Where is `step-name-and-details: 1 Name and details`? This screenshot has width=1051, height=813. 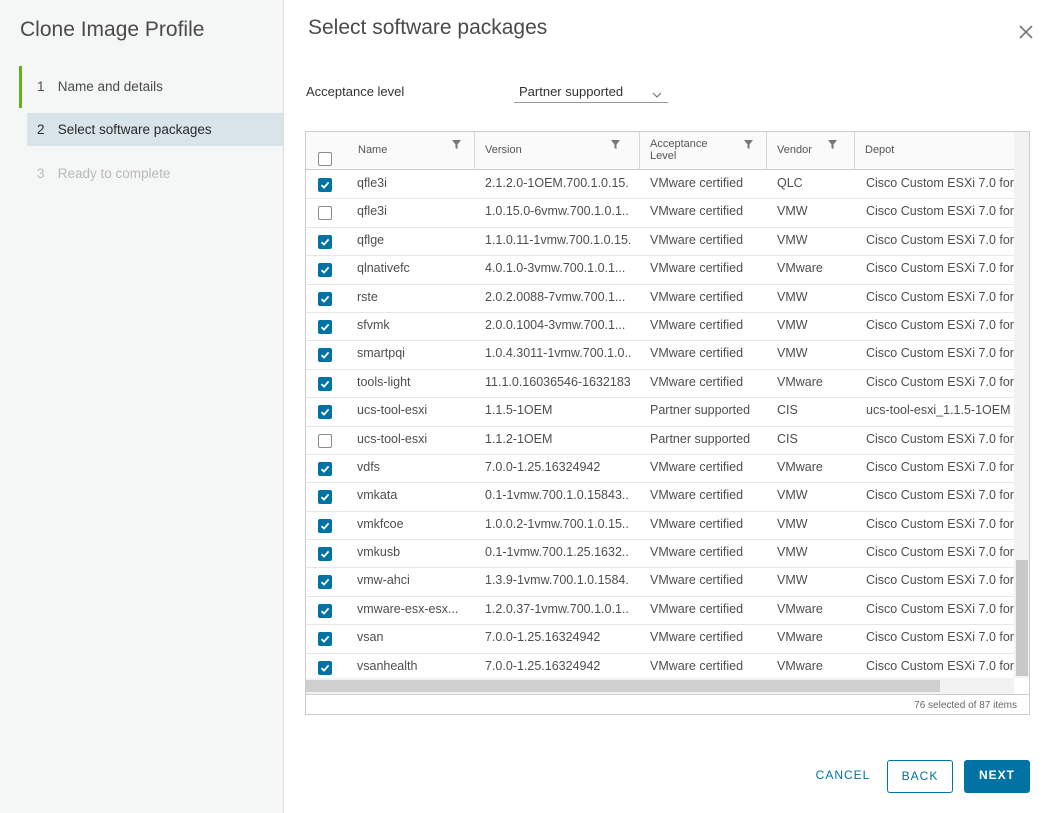 step-name-and-details: 1 Name and details is located at coordinates (151, 87).